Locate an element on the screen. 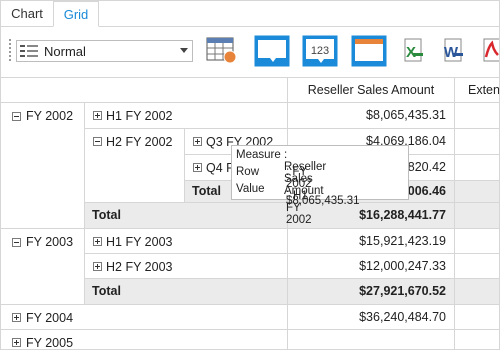 The width and height of the screenshot is (500, 350). grid-layout-button is located at coordinates (222, 51).